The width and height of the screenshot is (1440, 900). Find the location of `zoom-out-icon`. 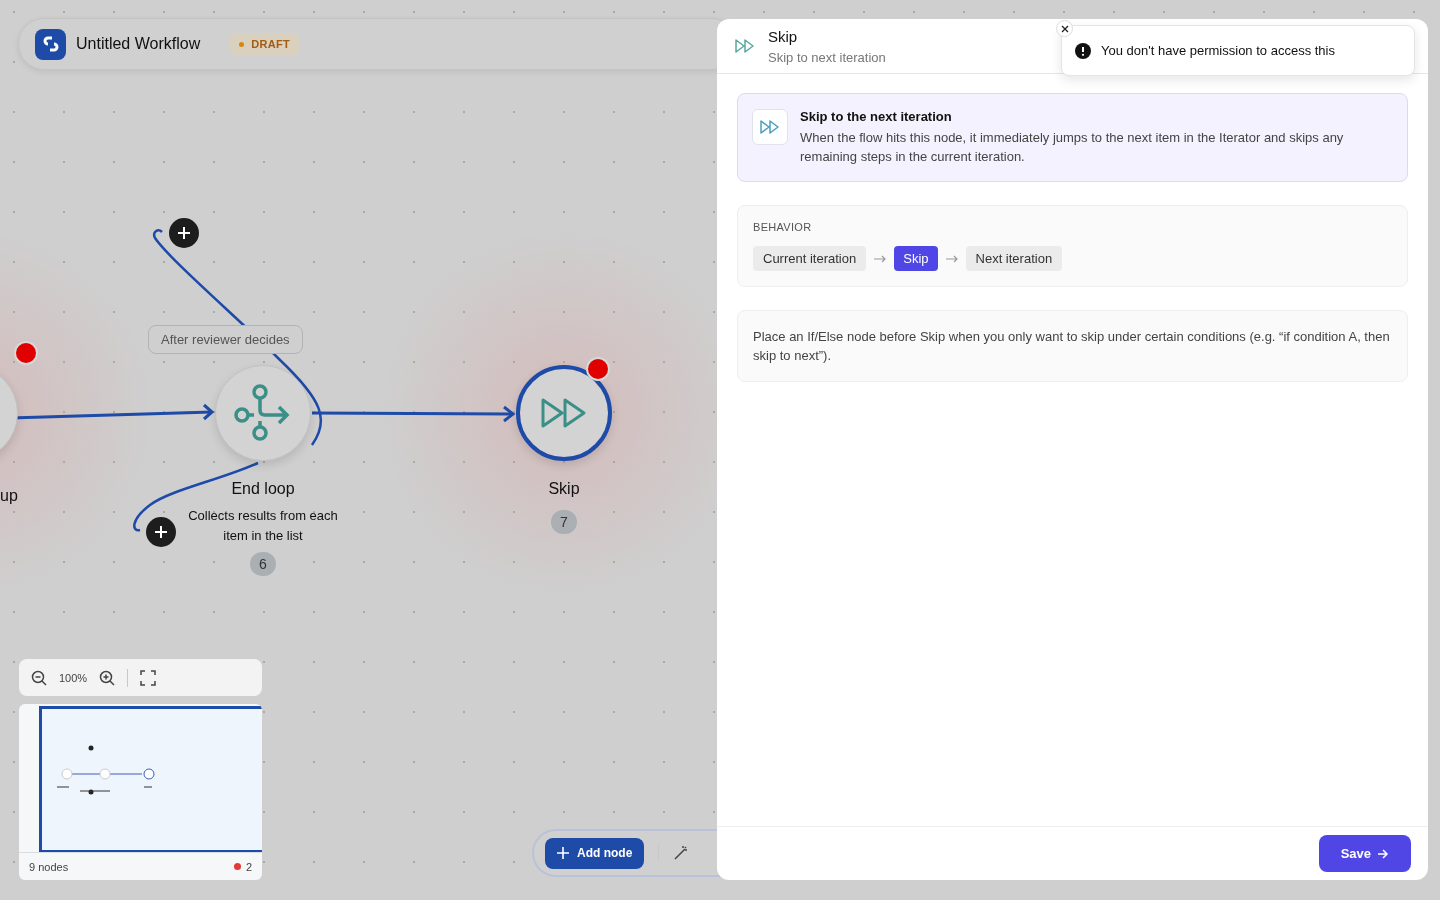

zoom-out-icon is located at coordinates (39, 677).